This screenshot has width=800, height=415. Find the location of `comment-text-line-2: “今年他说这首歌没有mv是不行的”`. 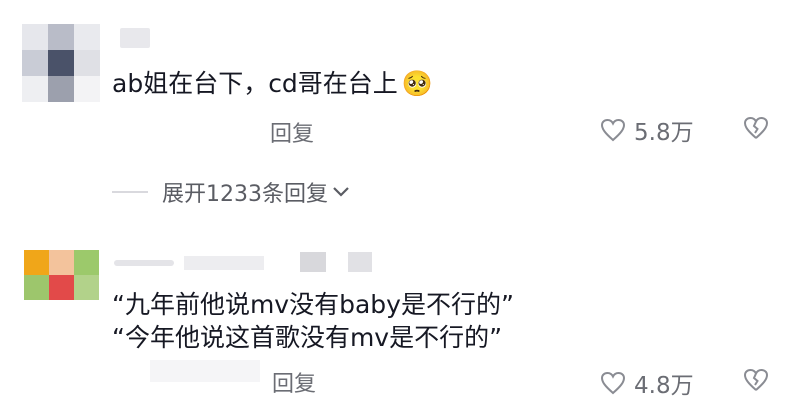

comment-text-line-2: “今年他说这首歌没有mv是不行的” is located at coordinates (307, 337).